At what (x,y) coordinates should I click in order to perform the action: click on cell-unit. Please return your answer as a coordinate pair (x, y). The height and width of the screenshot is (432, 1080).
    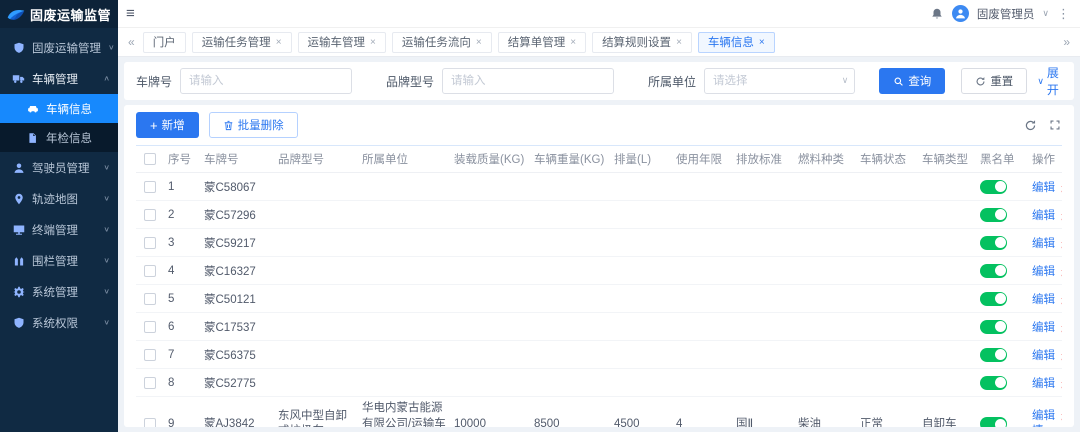
    Looking at the image, I should click on (404, 354).